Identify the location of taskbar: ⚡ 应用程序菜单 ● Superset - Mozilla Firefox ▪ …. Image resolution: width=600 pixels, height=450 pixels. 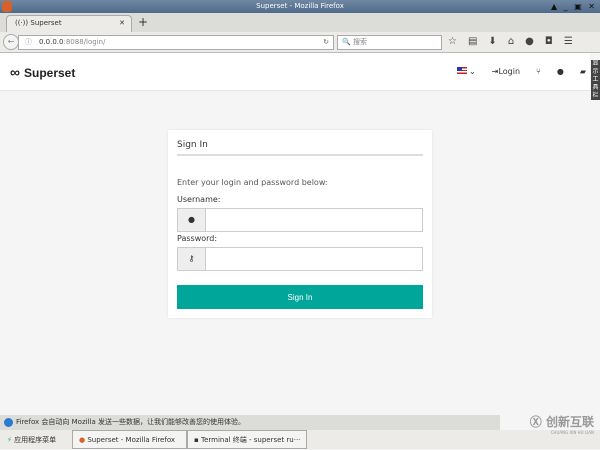
(300, 439).